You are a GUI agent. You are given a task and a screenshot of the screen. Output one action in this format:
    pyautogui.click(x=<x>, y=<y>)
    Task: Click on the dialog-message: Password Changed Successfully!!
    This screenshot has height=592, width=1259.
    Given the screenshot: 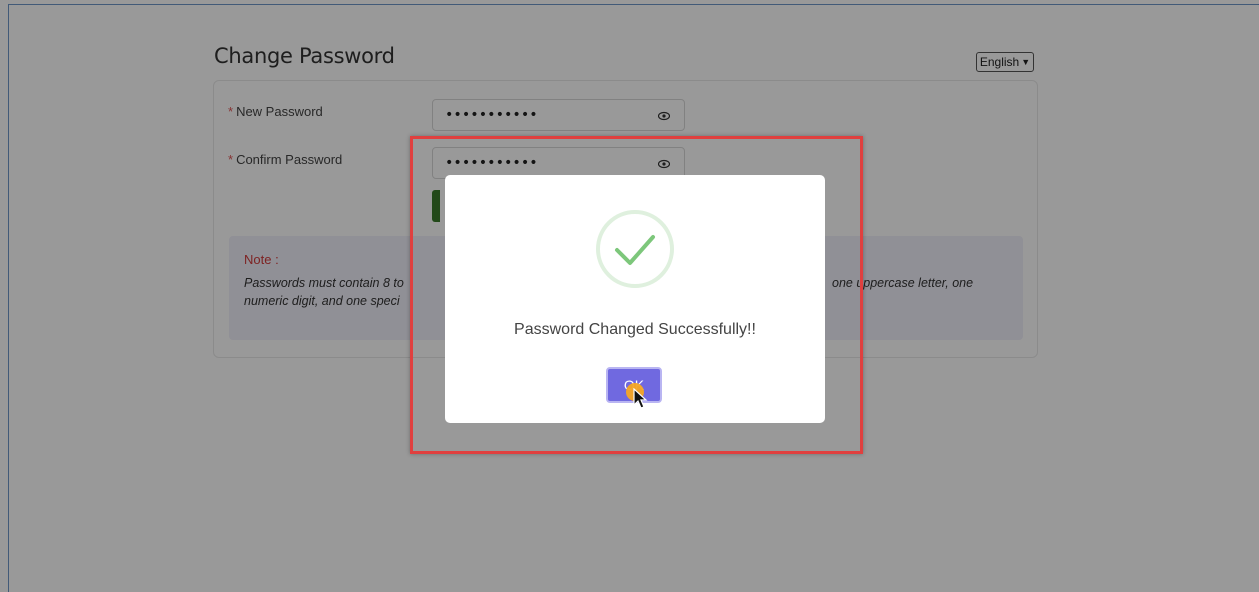 What is the action you would take?
    pyautogui.click(x=635, y=329)
    